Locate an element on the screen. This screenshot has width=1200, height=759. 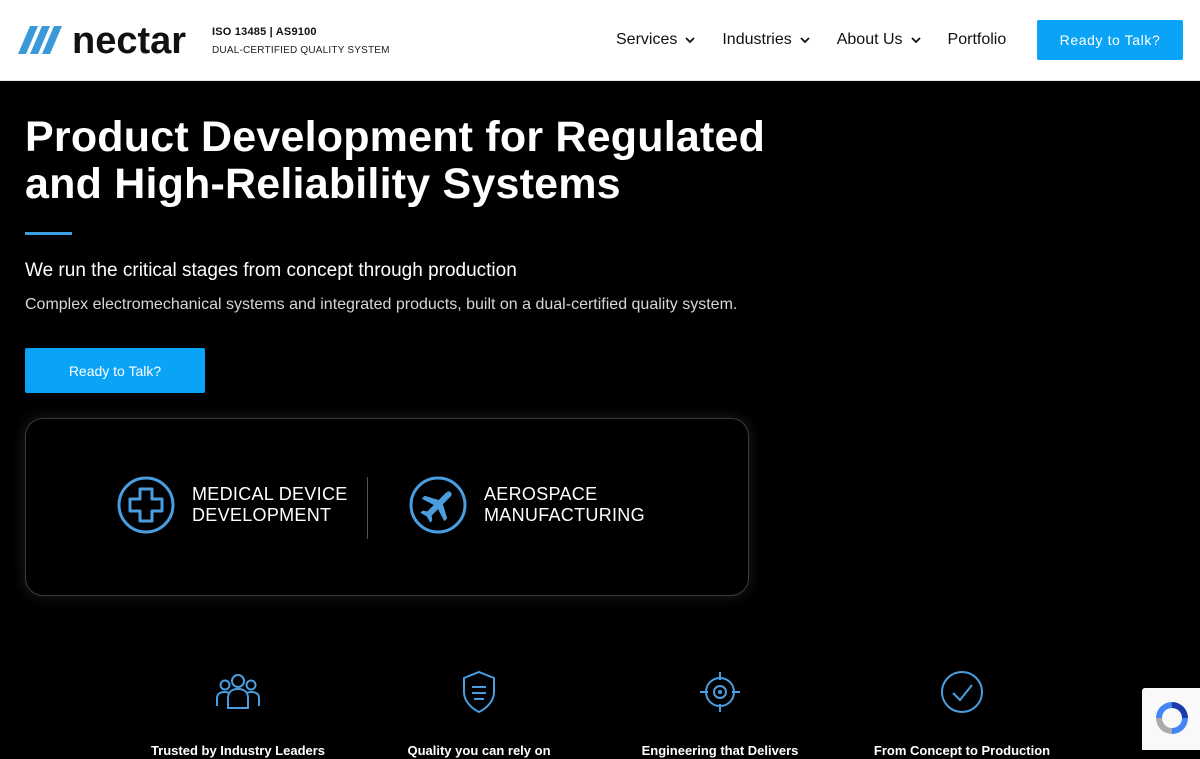
industry-label-line-2: MANUFACTURING is located at coordinates (564, 515).